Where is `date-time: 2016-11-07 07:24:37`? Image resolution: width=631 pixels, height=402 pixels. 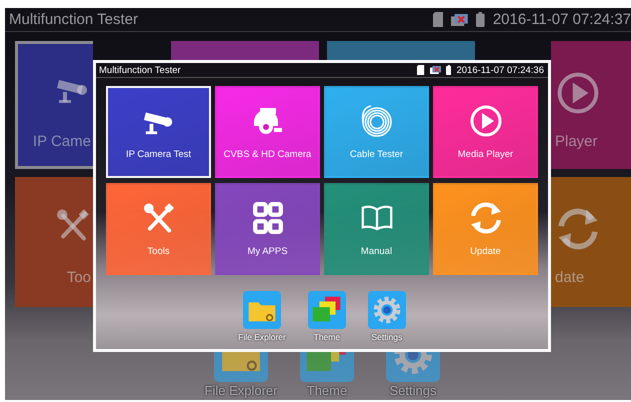
date-time: 2016-11-07 07:24:37 is located at coordinates (561, 19).